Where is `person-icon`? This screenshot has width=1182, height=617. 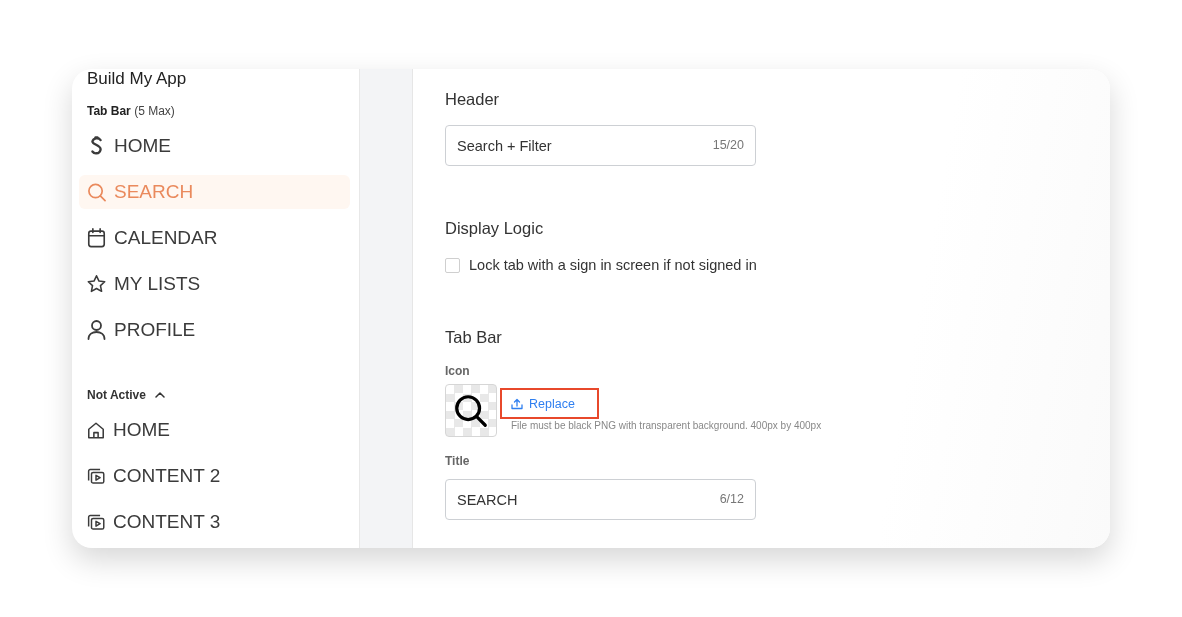 person-icon is located at coordinates (96, 330).